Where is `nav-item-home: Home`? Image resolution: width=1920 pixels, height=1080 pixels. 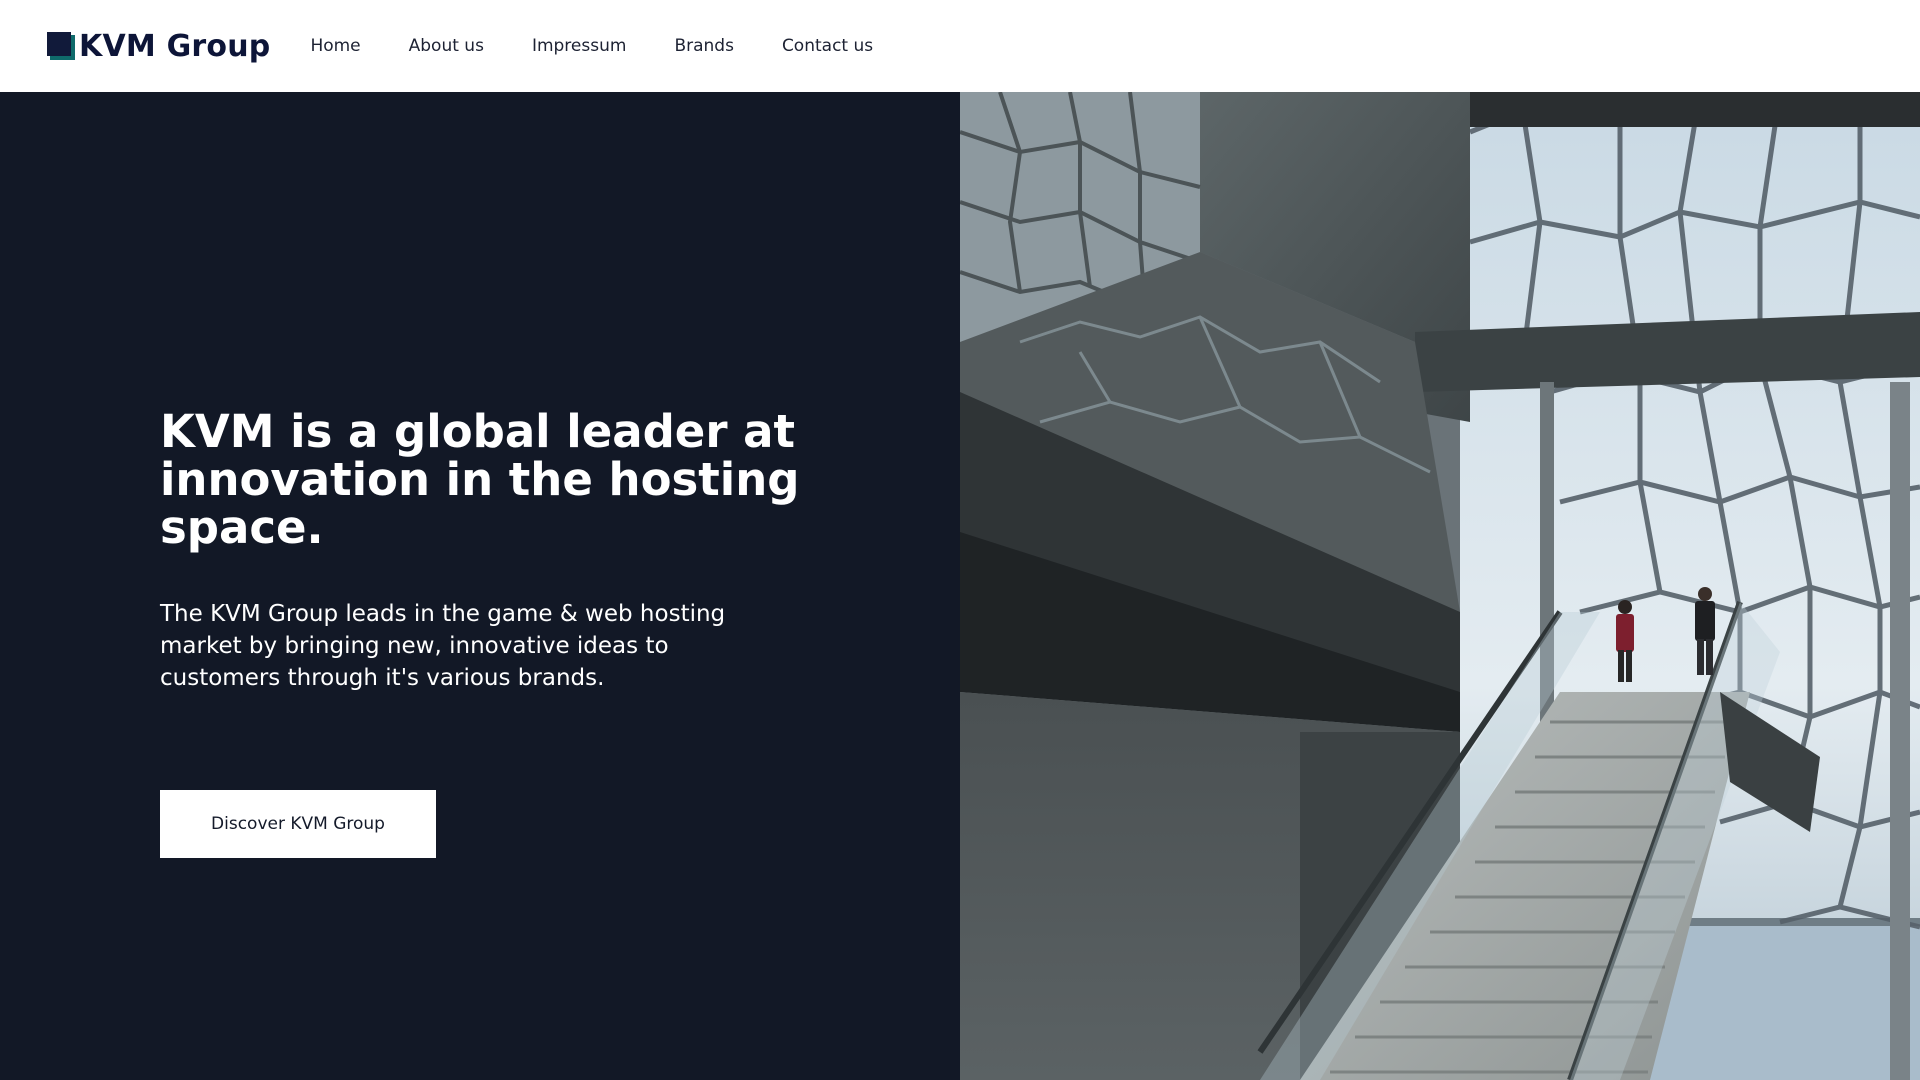 nav-item-home: Home is located at coordinates (335, 46).